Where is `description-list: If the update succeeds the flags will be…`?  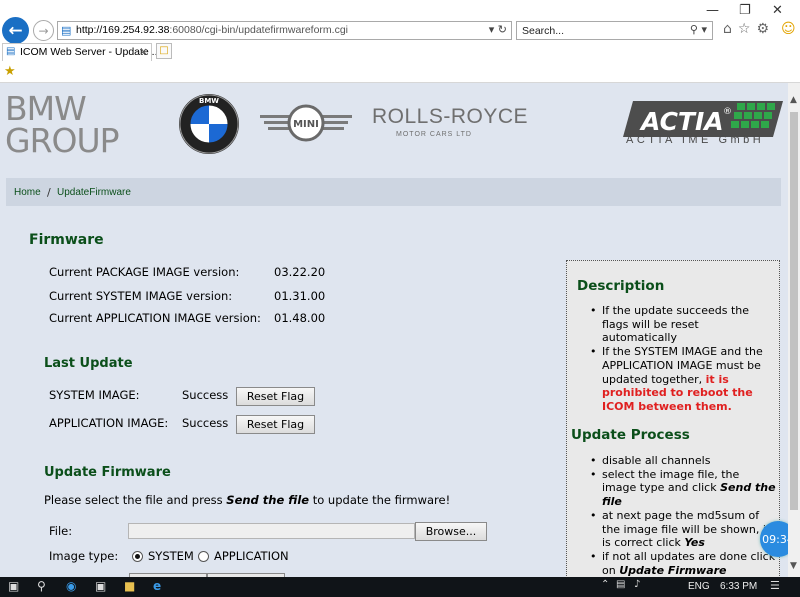
description-list: If the update succeeds the flags will be… is located at coordinates (677, 359).